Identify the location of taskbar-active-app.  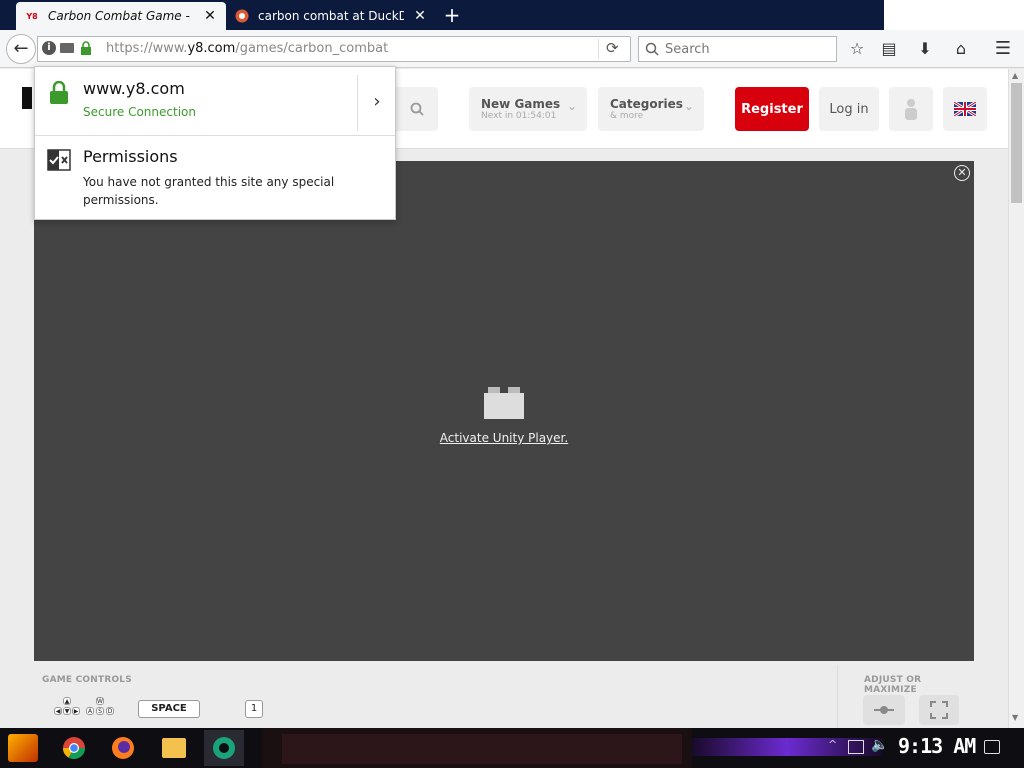
(224, 748).